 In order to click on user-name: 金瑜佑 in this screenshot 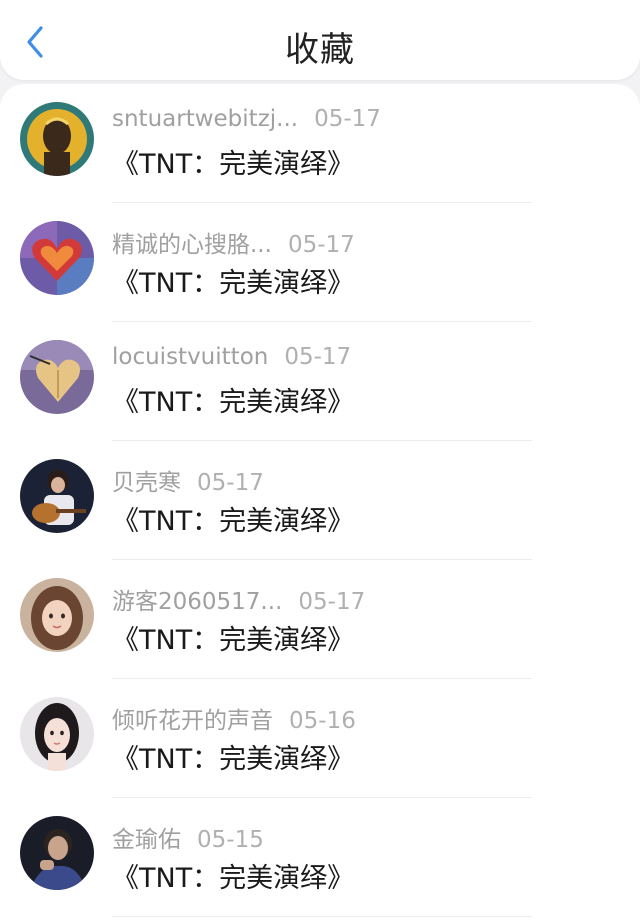, I will do `click(146, 840)`.